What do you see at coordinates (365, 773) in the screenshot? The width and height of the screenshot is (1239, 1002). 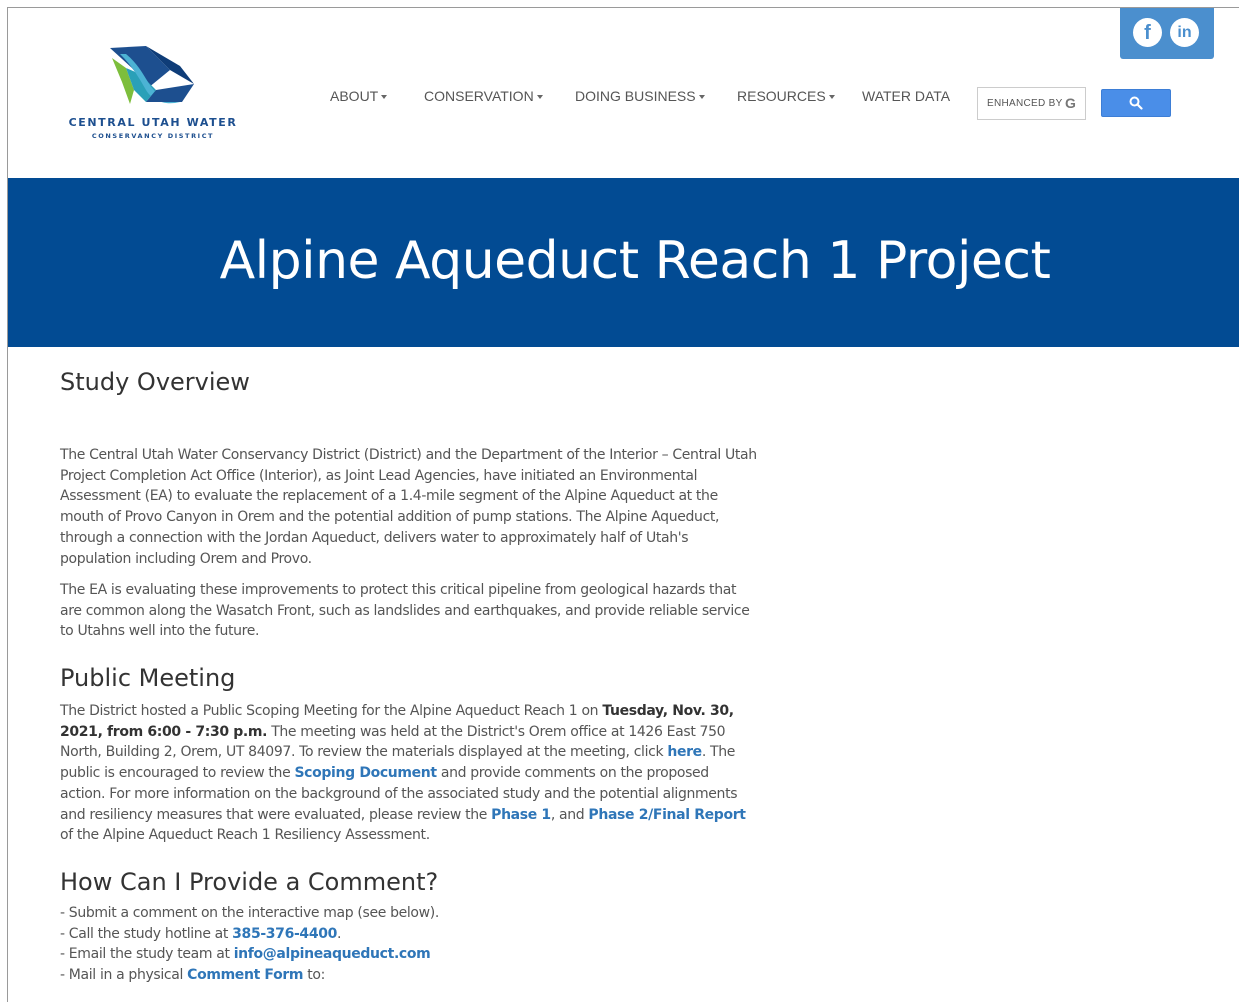 I see `scoping-document-link: Scoping Document` at bounding box center [365, 773].